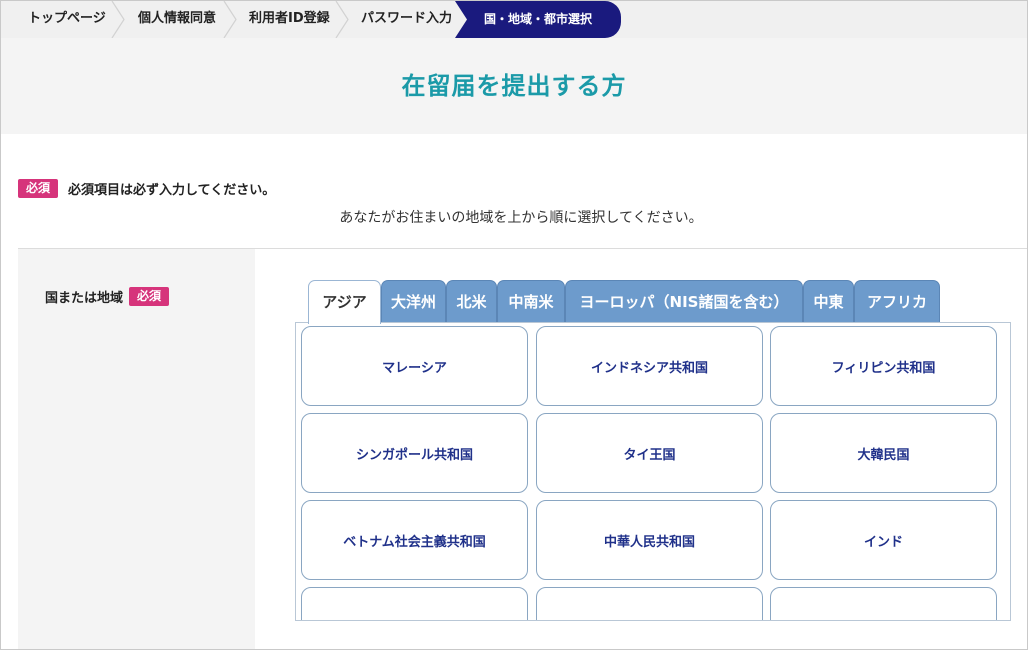  What do you see at coordinates (406, 19) in the screenshot?
I see `breadcrumb-item-password: パスワード入力` at bounding box center [406, 19].